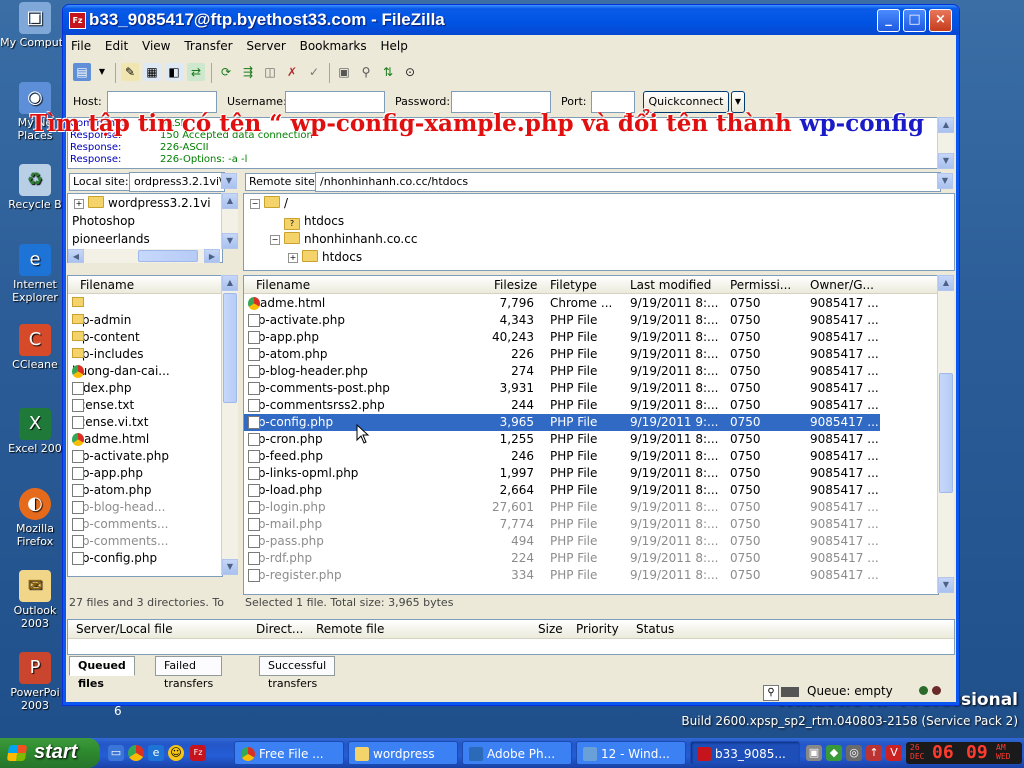 Image resolution: width=1024 pixels, height=768 pixels. Describe the element at coordinates (116, 753) in the screenshot. I see `show-desktop-icon: ▭` at that location.